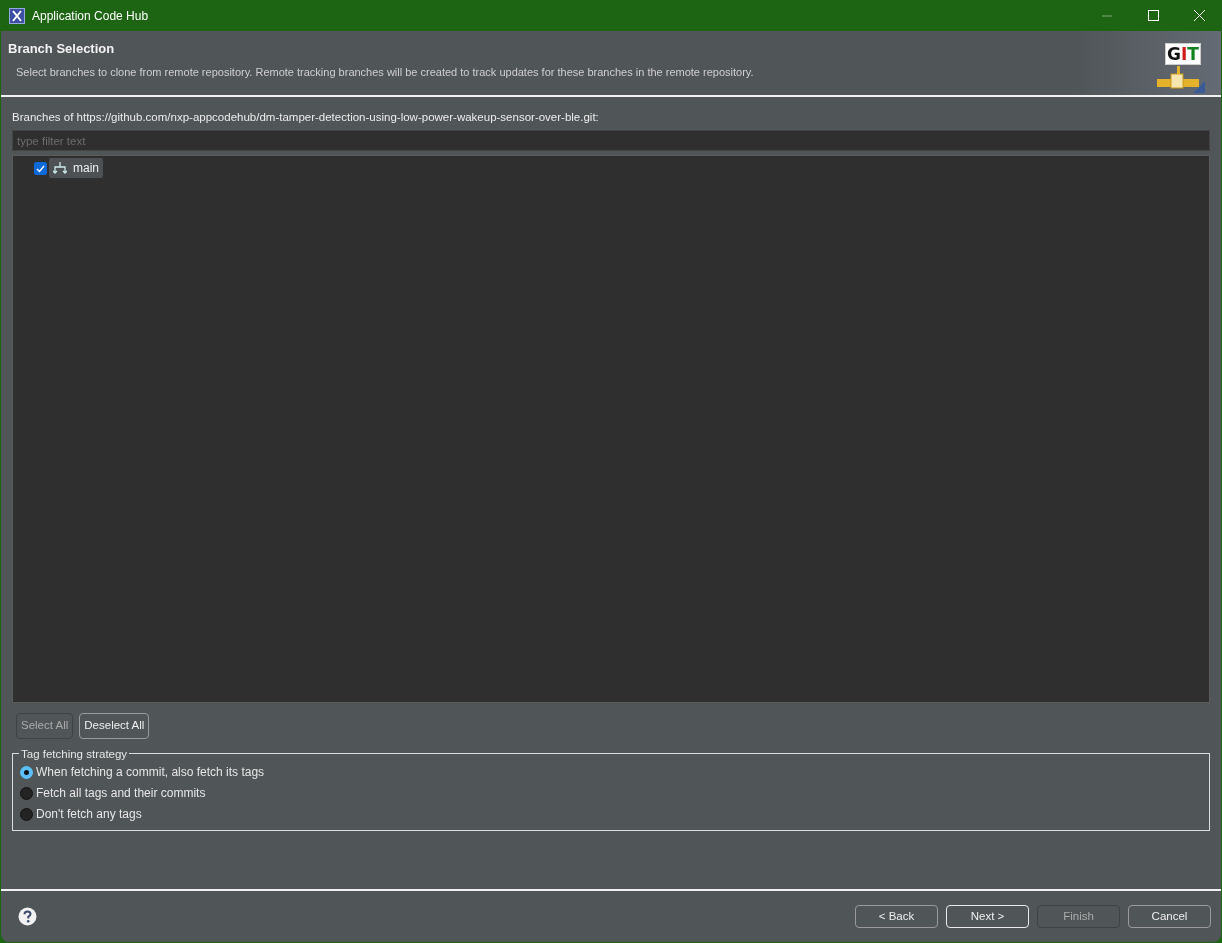  I want to click on option-label: Fetch all tags and their commits, so click(121, 793).